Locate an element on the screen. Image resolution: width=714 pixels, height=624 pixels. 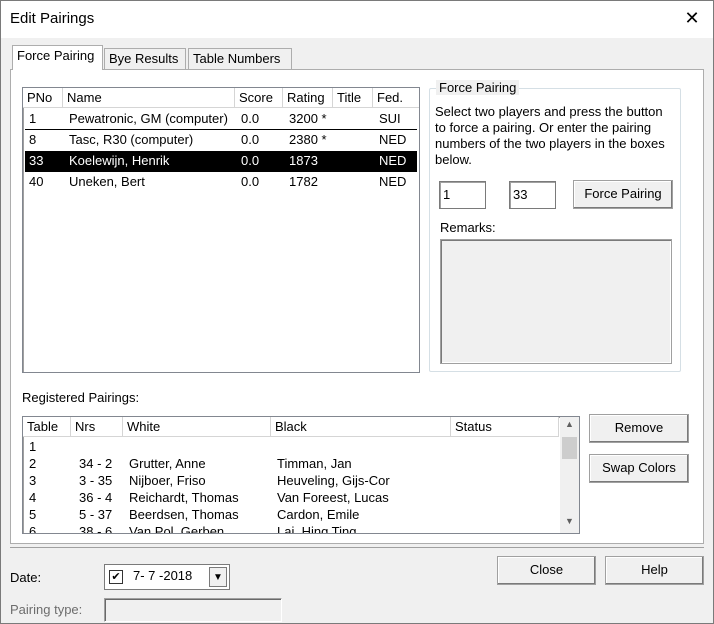
pairing-row: 2 34 - 2 Grutter, Anne Timman, Jan is located at coordinates (292, 463).